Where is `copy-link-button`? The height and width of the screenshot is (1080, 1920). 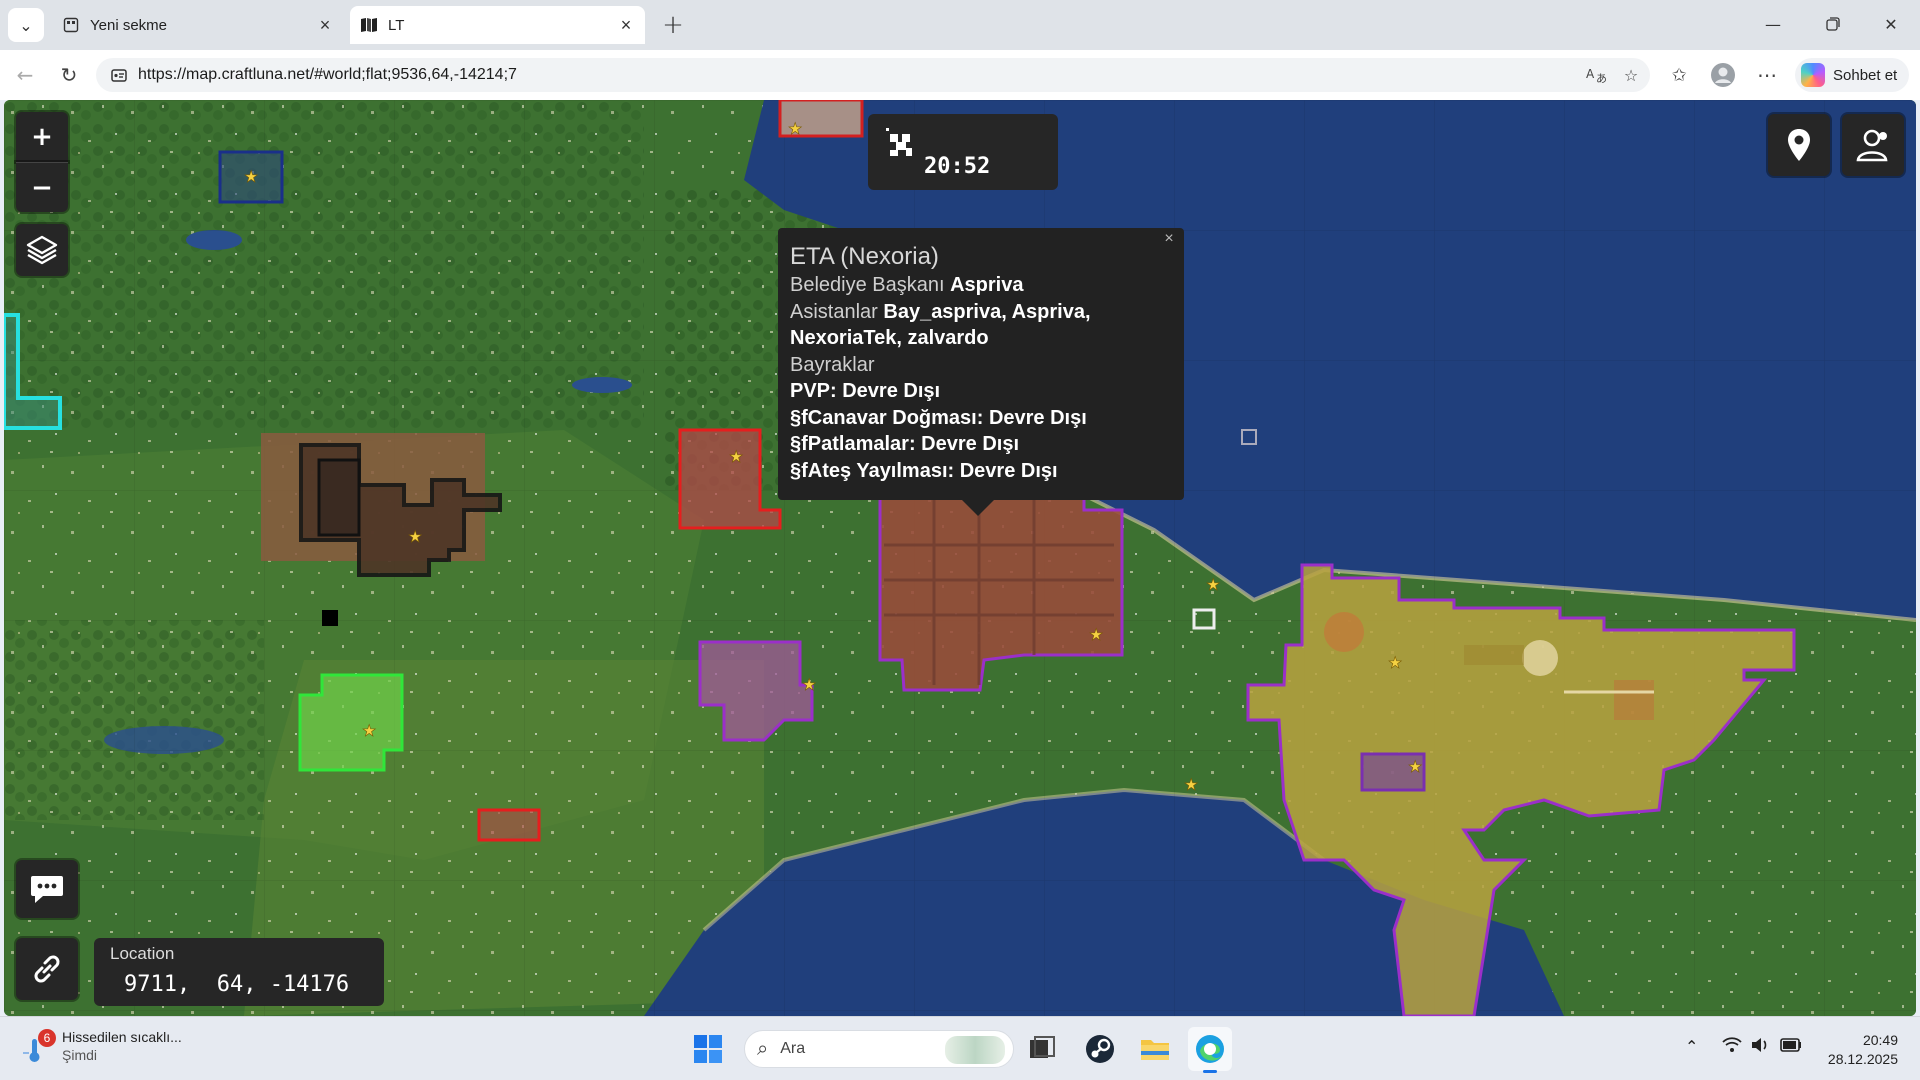 copy-link-button is located at coordinates (47, 969).